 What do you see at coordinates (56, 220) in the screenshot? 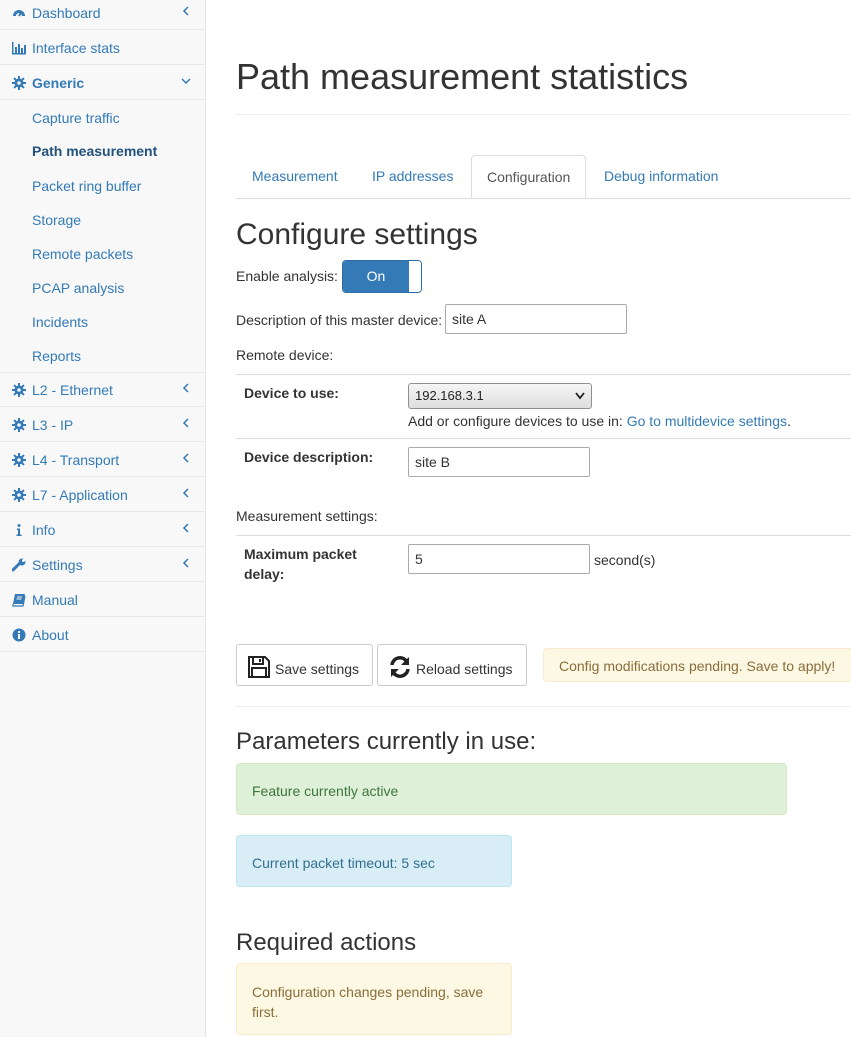
I see `sidebar-subitem-storage: Storage` at bounding box center [56, 220].